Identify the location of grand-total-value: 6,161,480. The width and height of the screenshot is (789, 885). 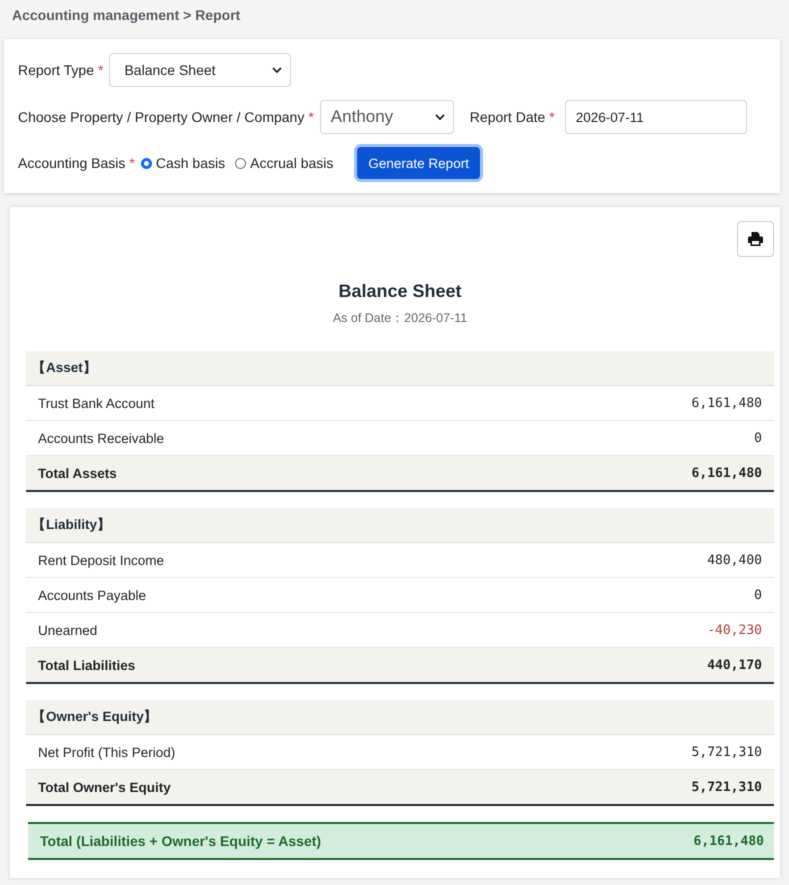
(729, 841).